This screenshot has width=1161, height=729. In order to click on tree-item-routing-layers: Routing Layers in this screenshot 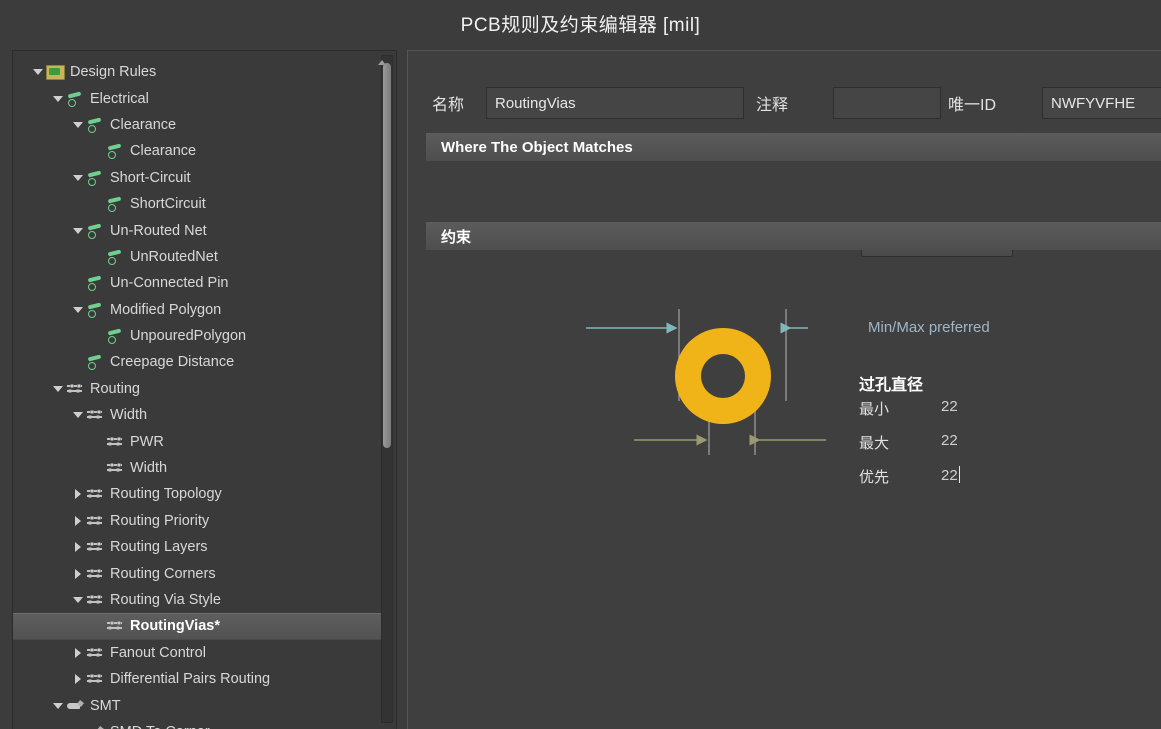, I will do `click(197, 547)`.